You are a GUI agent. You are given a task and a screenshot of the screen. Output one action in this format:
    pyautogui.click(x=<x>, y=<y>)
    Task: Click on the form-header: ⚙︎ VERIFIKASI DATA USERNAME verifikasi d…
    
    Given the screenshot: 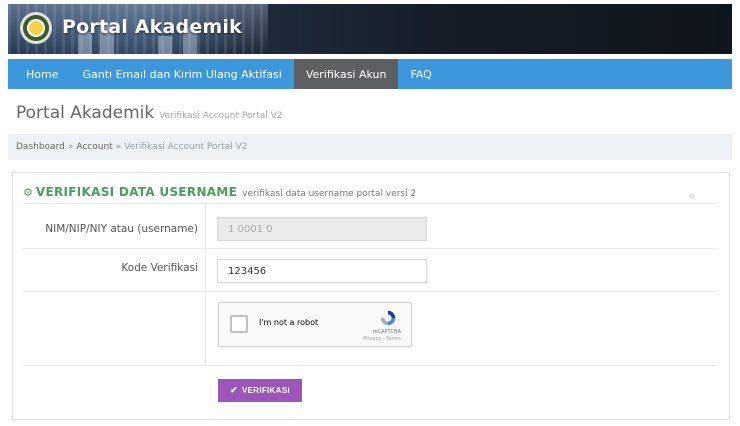 What is the action you would take?
    pyautogui.click(x=219, y=192)
    